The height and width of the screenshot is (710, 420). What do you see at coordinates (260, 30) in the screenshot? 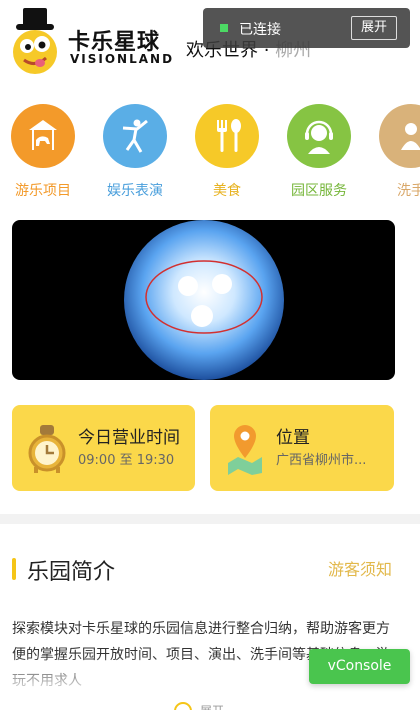
I see `connection-status-text: 已连接` at bounding box center [260, 30].